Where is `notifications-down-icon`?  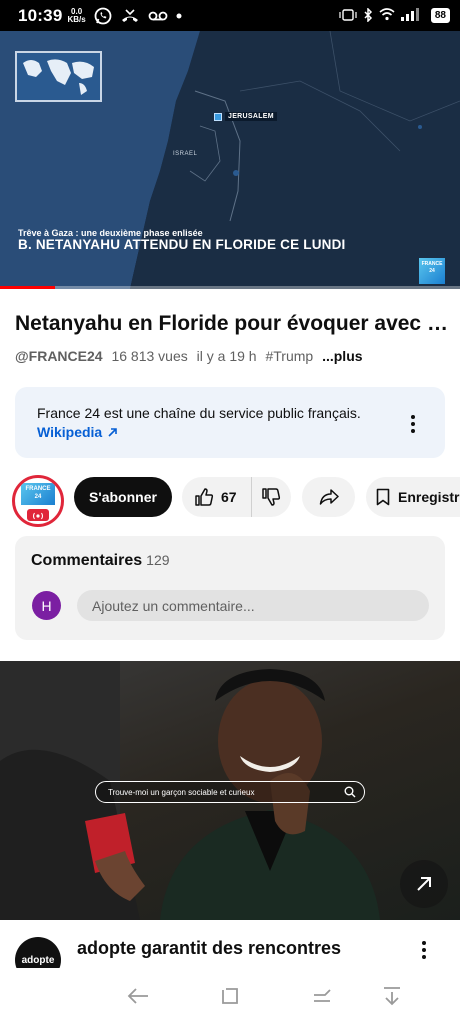
notifications-down-icon is located at coordinates (392, 996).